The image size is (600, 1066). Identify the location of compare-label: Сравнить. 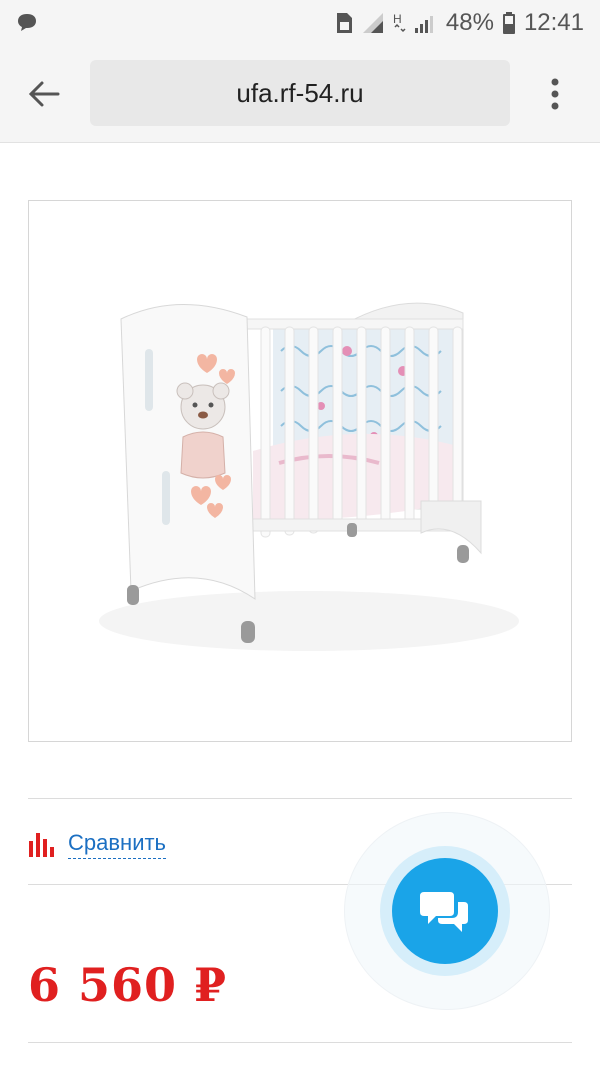
(117, 844).